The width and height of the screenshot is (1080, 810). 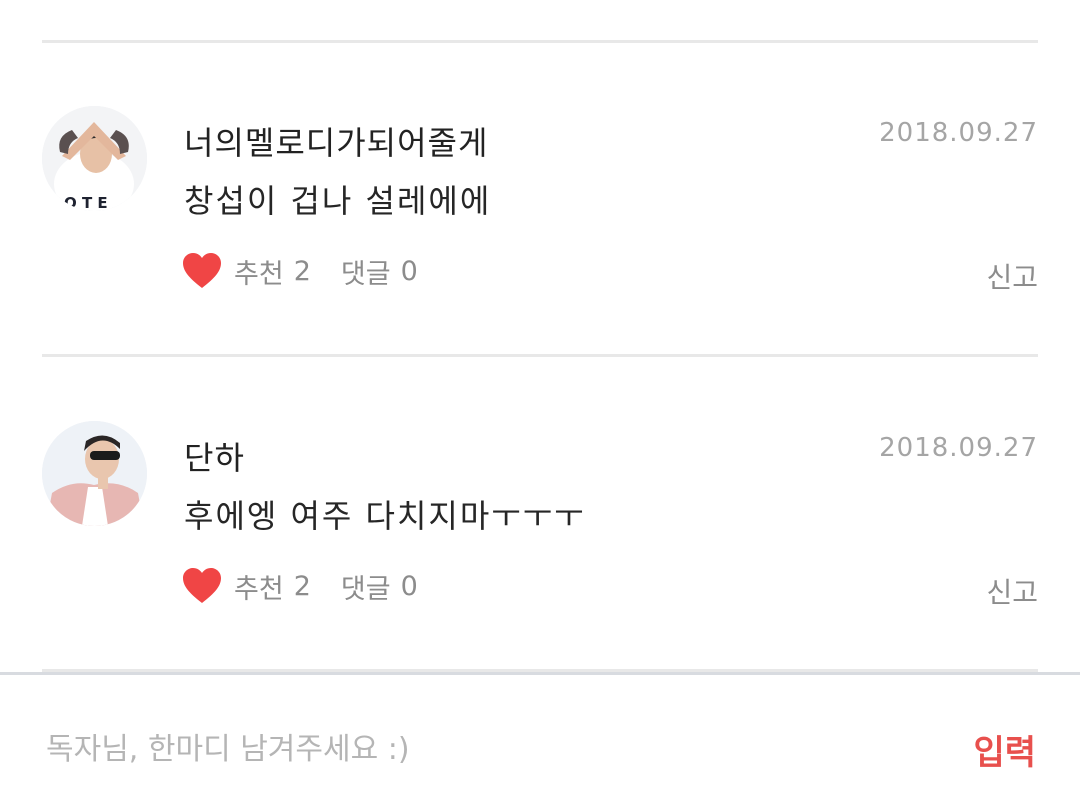 What do you see at coordinates (338, 201) in the screenshot?
I see `comment-text: 창섭이 겁나 설레에에` at bounding box center [338, 201].